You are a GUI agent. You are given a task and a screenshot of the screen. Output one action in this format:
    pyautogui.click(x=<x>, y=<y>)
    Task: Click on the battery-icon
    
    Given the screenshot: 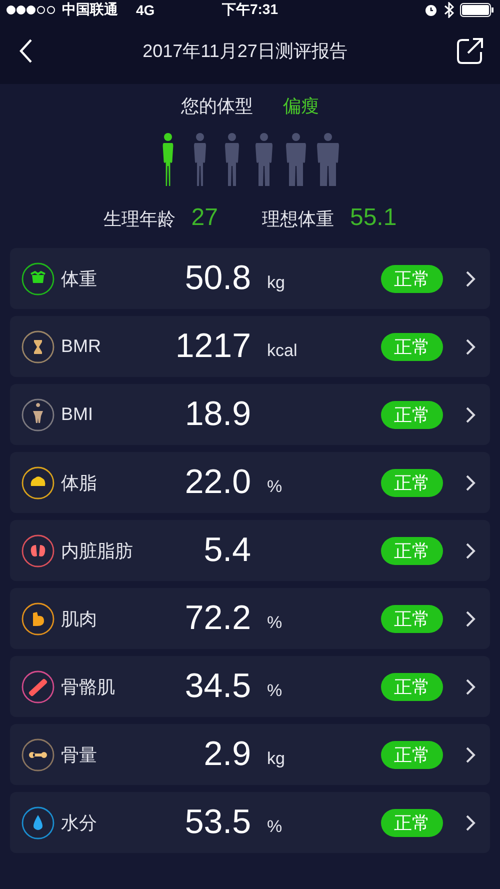 What is the action you would take?
    pyautogui.click(x=477, y=10)
    